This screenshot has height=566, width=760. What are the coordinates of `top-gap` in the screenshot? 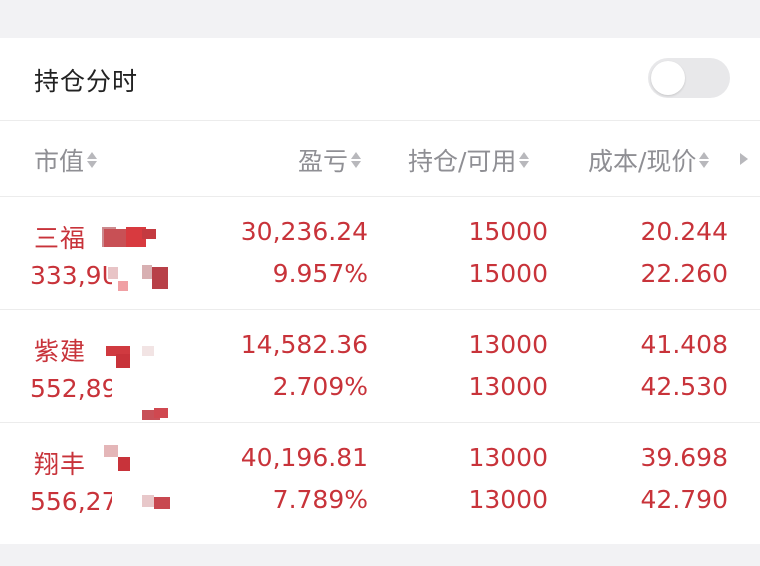 It's located at (380, 19).